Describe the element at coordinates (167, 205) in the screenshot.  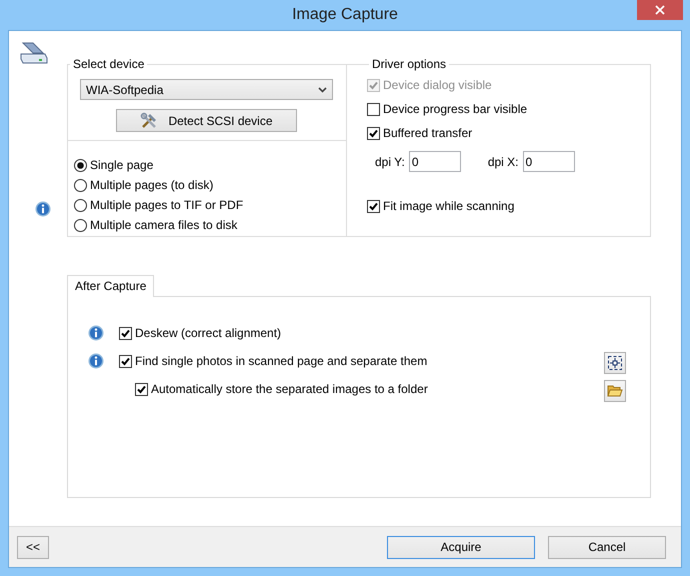
I see `radio-label: Multiple pages to TIF or PDF` at that location.